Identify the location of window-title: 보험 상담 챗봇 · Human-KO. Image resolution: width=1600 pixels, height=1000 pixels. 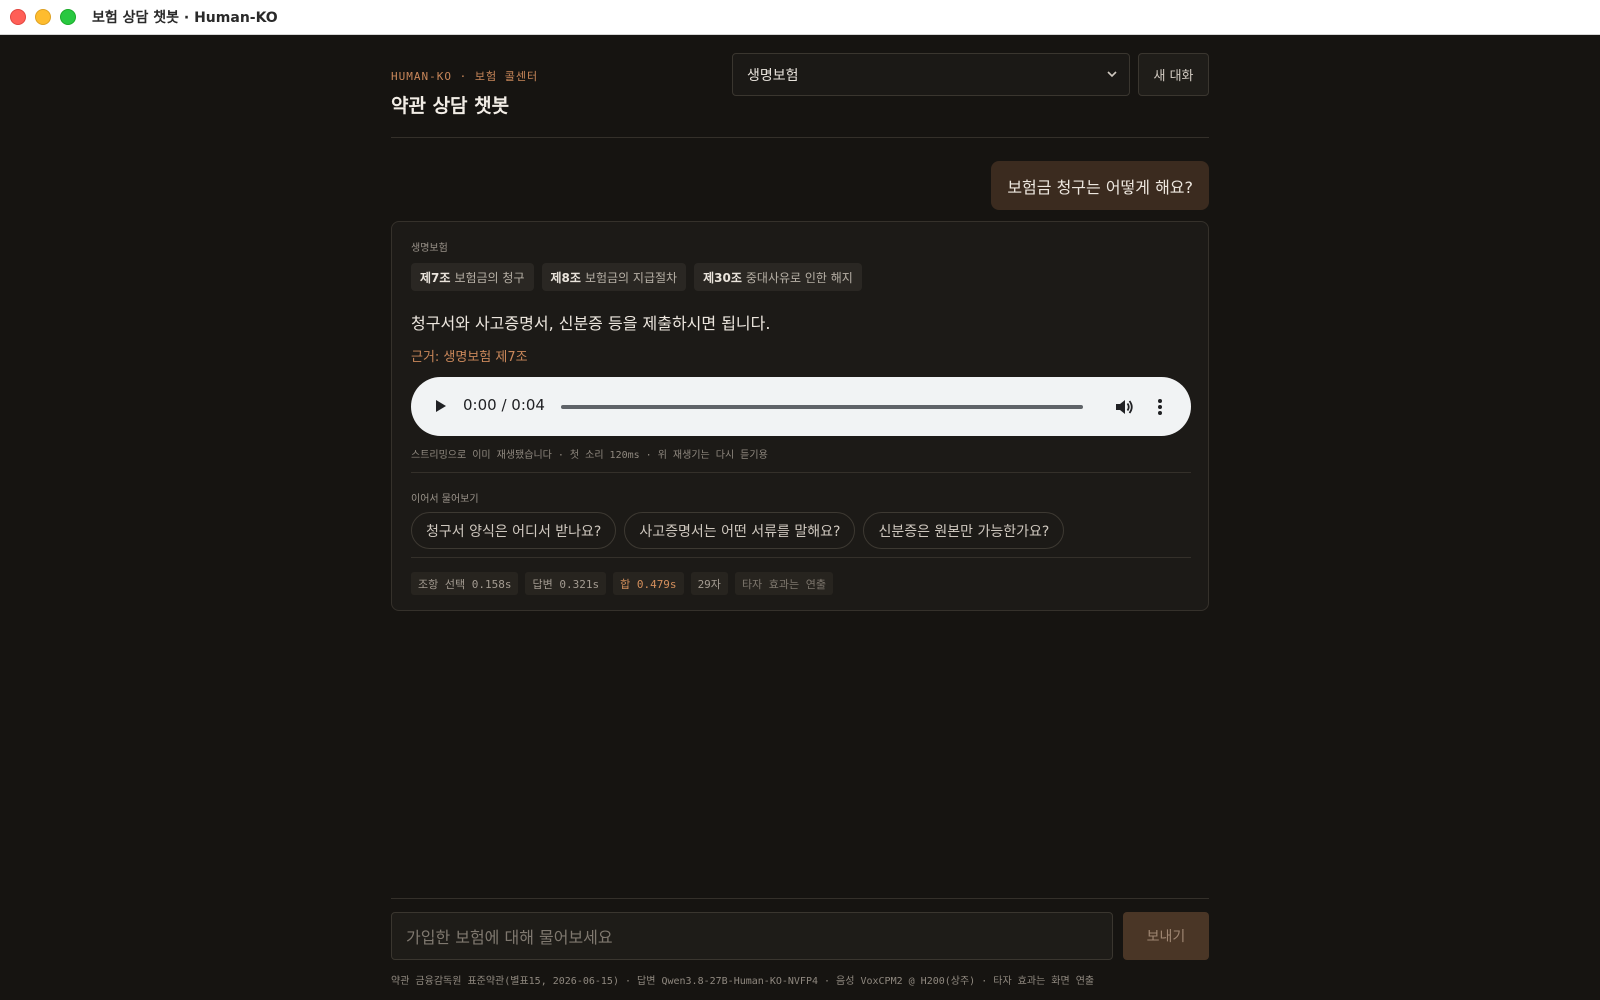
(185, 18).